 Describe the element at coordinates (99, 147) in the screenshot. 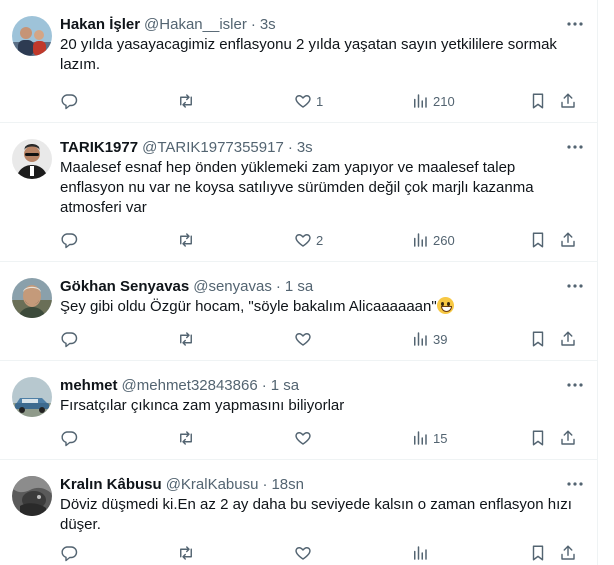

I see `display-name: TARIK1977` at that location.